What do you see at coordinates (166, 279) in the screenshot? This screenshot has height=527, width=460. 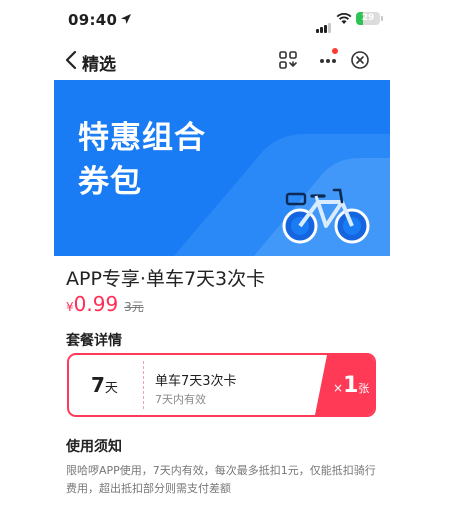 I see `product-title: APP专享·单车7天3次卡` at bounding box center [166, 279].